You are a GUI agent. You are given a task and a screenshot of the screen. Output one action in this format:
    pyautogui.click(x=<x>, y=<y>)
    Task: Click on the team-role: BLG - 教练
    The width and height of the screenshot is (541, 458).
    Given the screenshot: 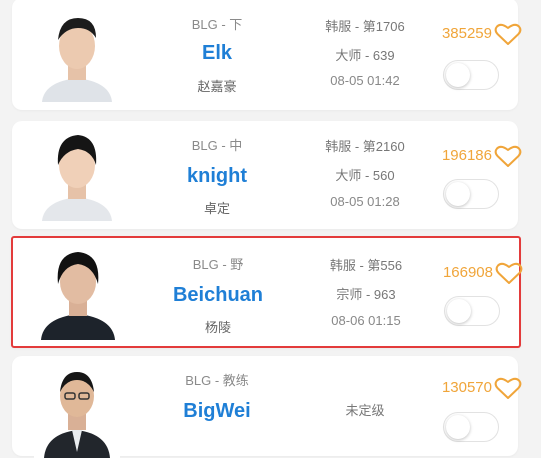 What is the action you would take?
    pyautogui.click(x=217, y=380)
    